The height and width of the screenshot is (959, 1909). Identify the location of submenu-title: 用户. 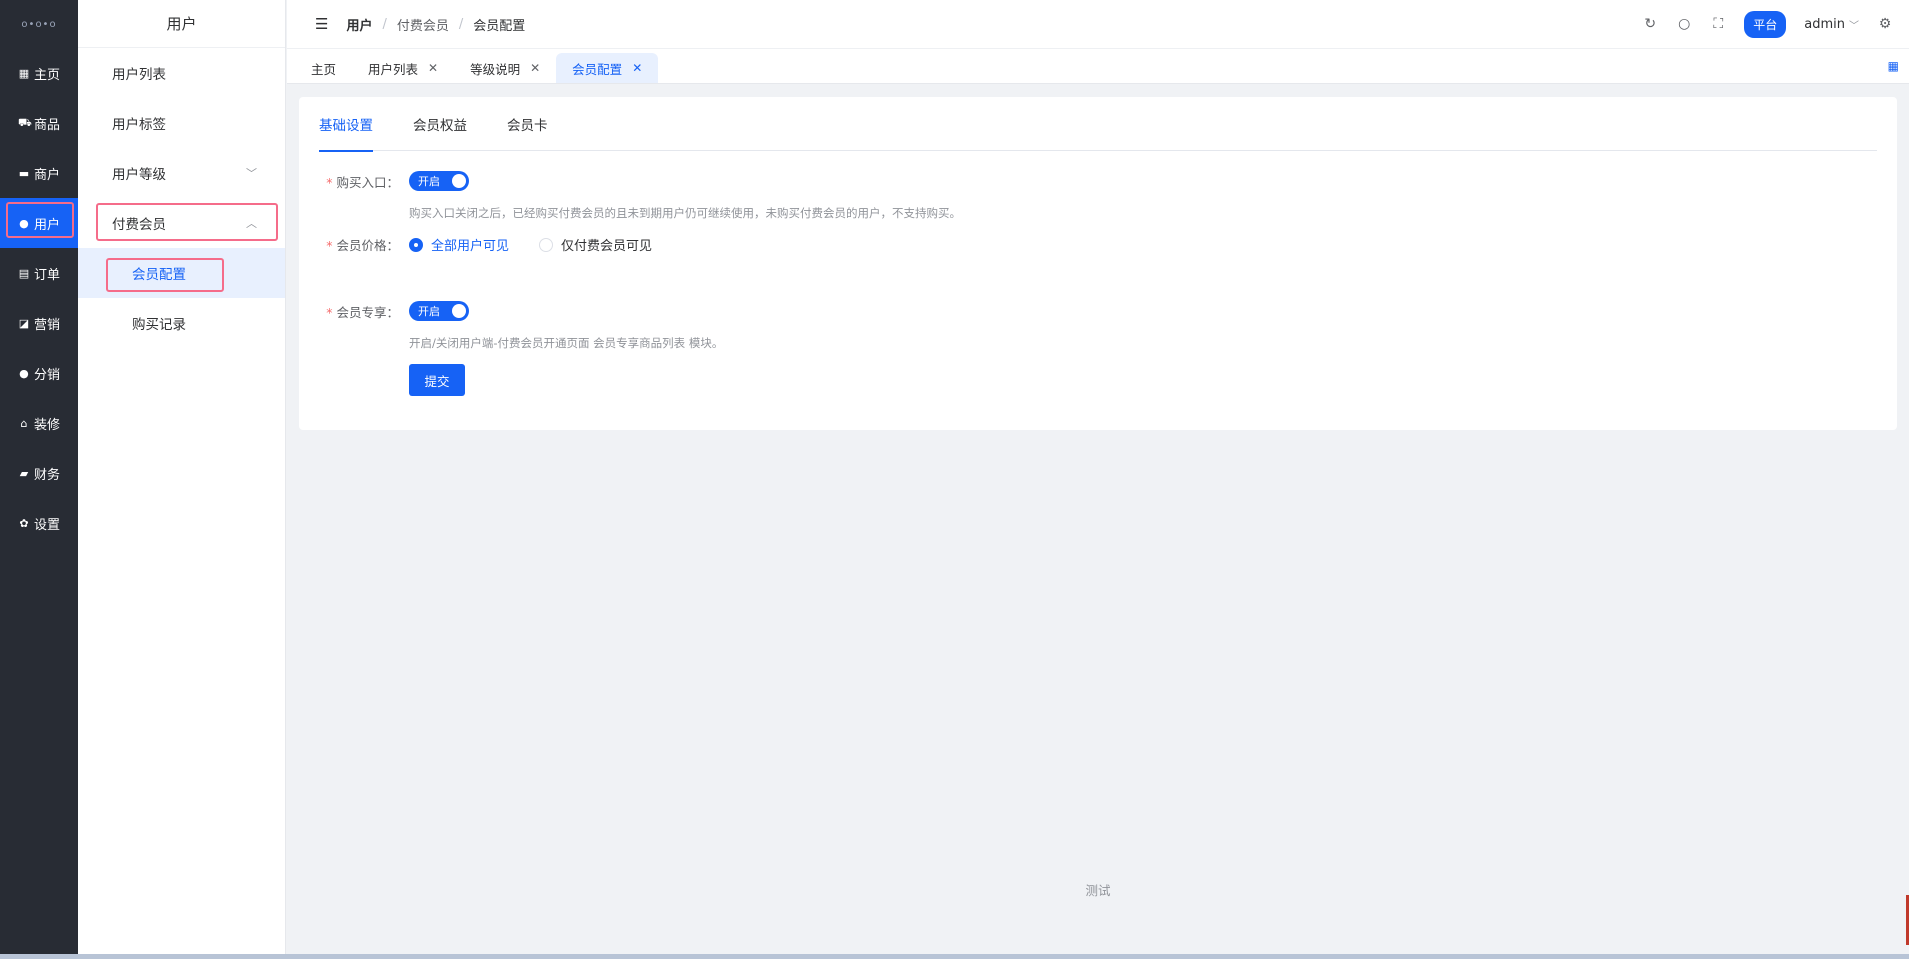
(181, 24).